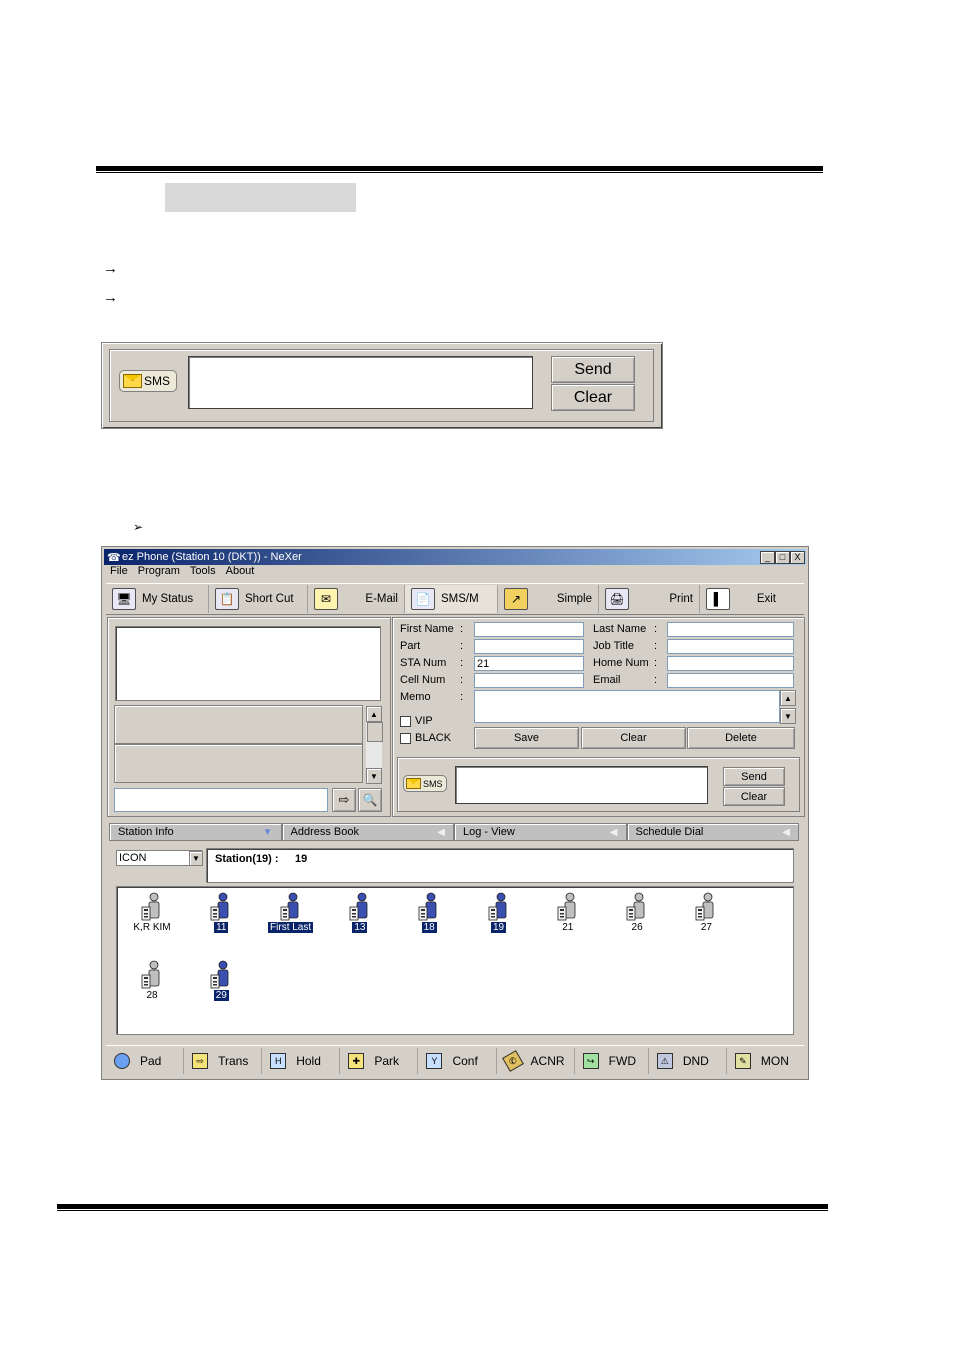  Describe the element at coordinates (370, 800) in the screenshot. I see `search-icon: 🔍` at that location.